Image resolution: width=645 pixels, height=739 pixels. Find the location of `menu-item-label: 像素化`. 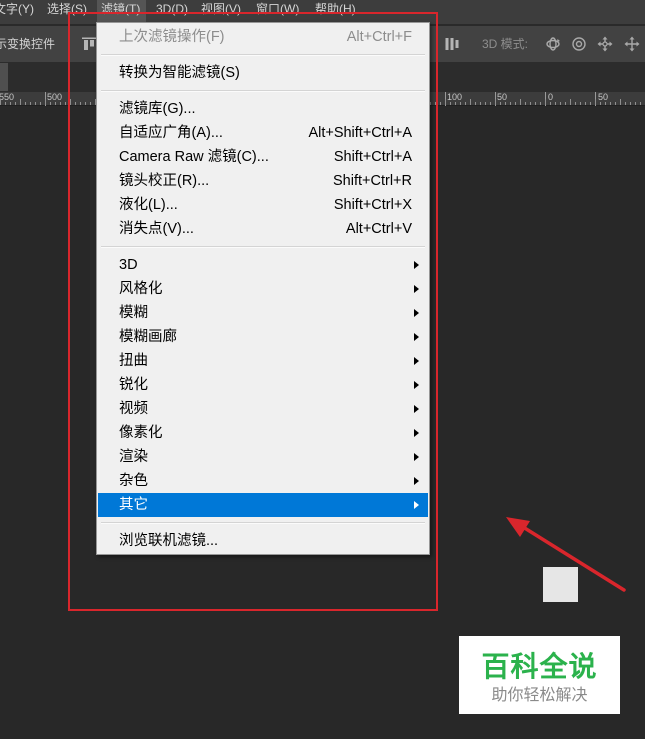

menu-item-label: 像素化 is located at coordinates (141, 433).